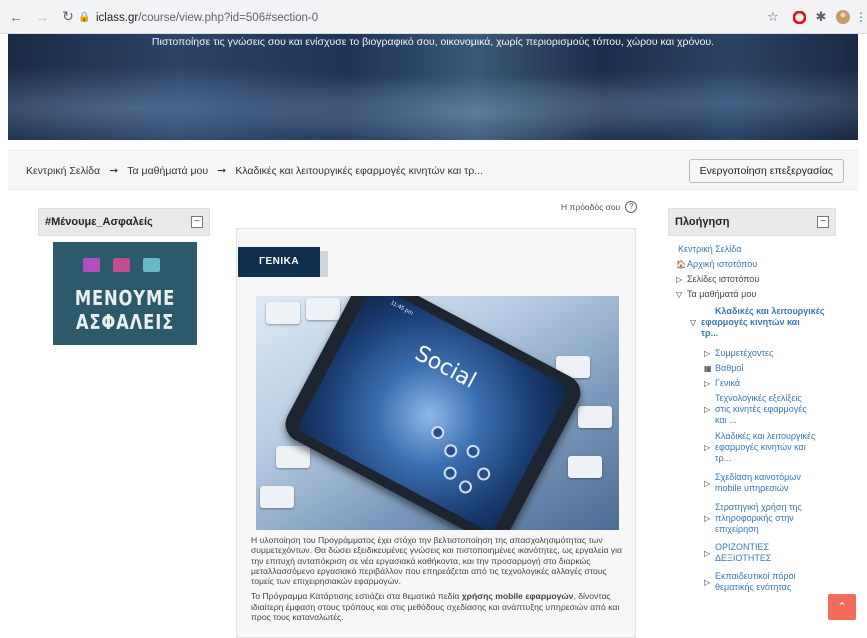 The image size is (867, 638). I want to click on phone-illustration: 11:45 pm Social, so click(433, 413).